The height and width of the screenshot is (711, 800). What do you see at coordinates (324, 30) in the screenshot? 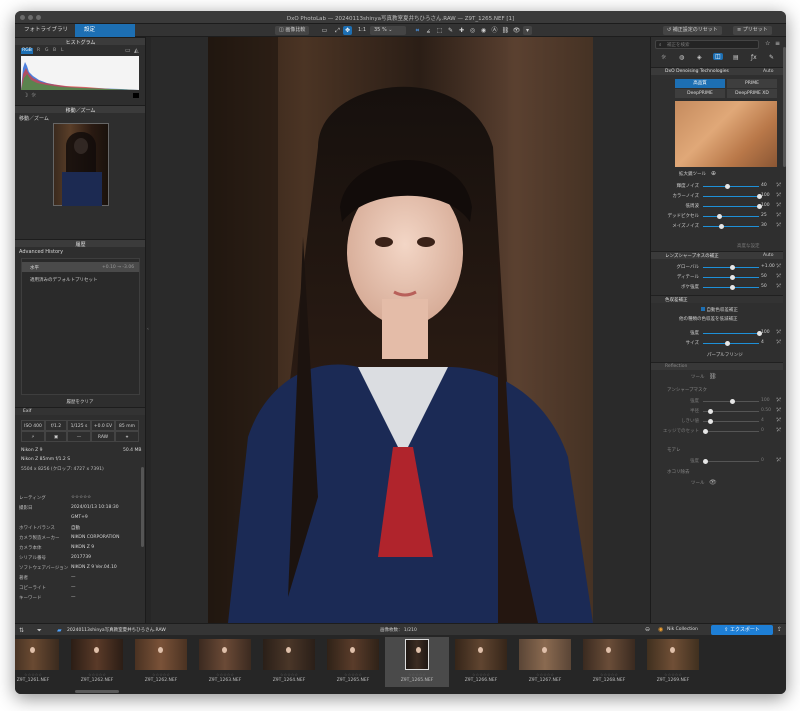
I see `layout-icon: ▭` at bounding box center [324, 30].